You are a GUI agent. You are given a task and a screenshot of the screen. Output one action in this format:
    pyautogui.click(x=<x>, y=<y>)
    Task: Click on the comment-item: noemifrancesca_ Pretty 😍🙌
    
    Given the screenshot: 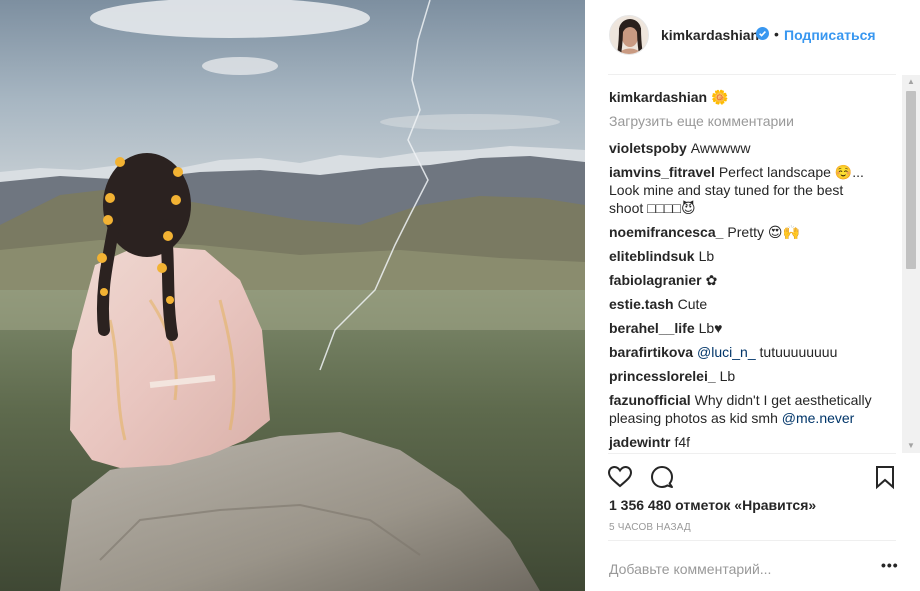 What is the action you would take?
    pyautogui.click(x=744, y=232)
    